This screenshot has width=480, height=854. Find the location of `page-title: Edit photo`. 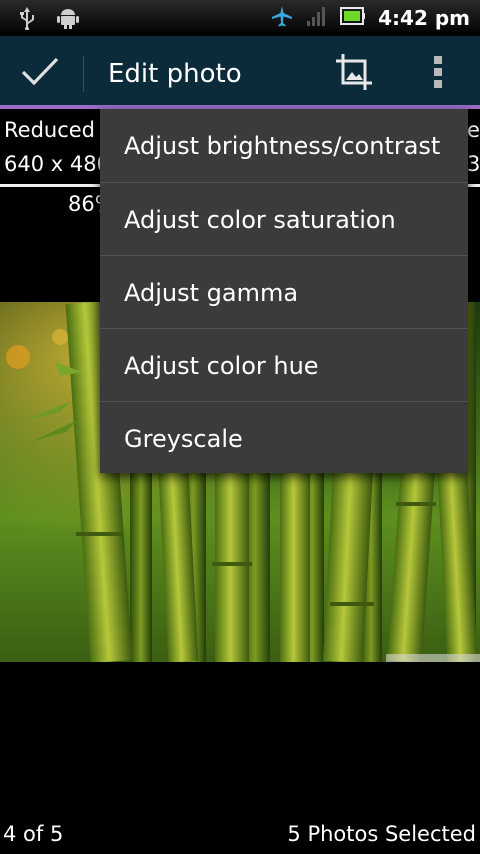

page-title: Edit photo is located at coordinates (175, 74).